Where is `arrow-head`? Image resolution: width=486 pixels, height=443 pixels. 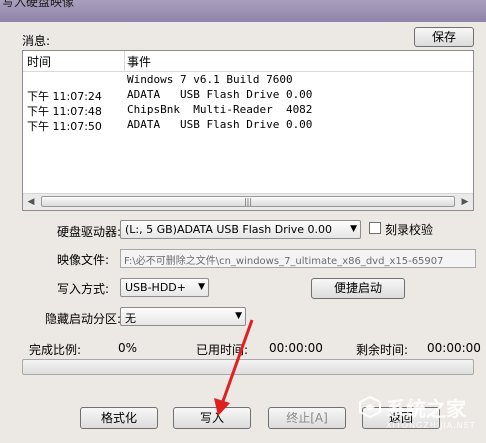 arrow-head is located at coordinates (222, 407).